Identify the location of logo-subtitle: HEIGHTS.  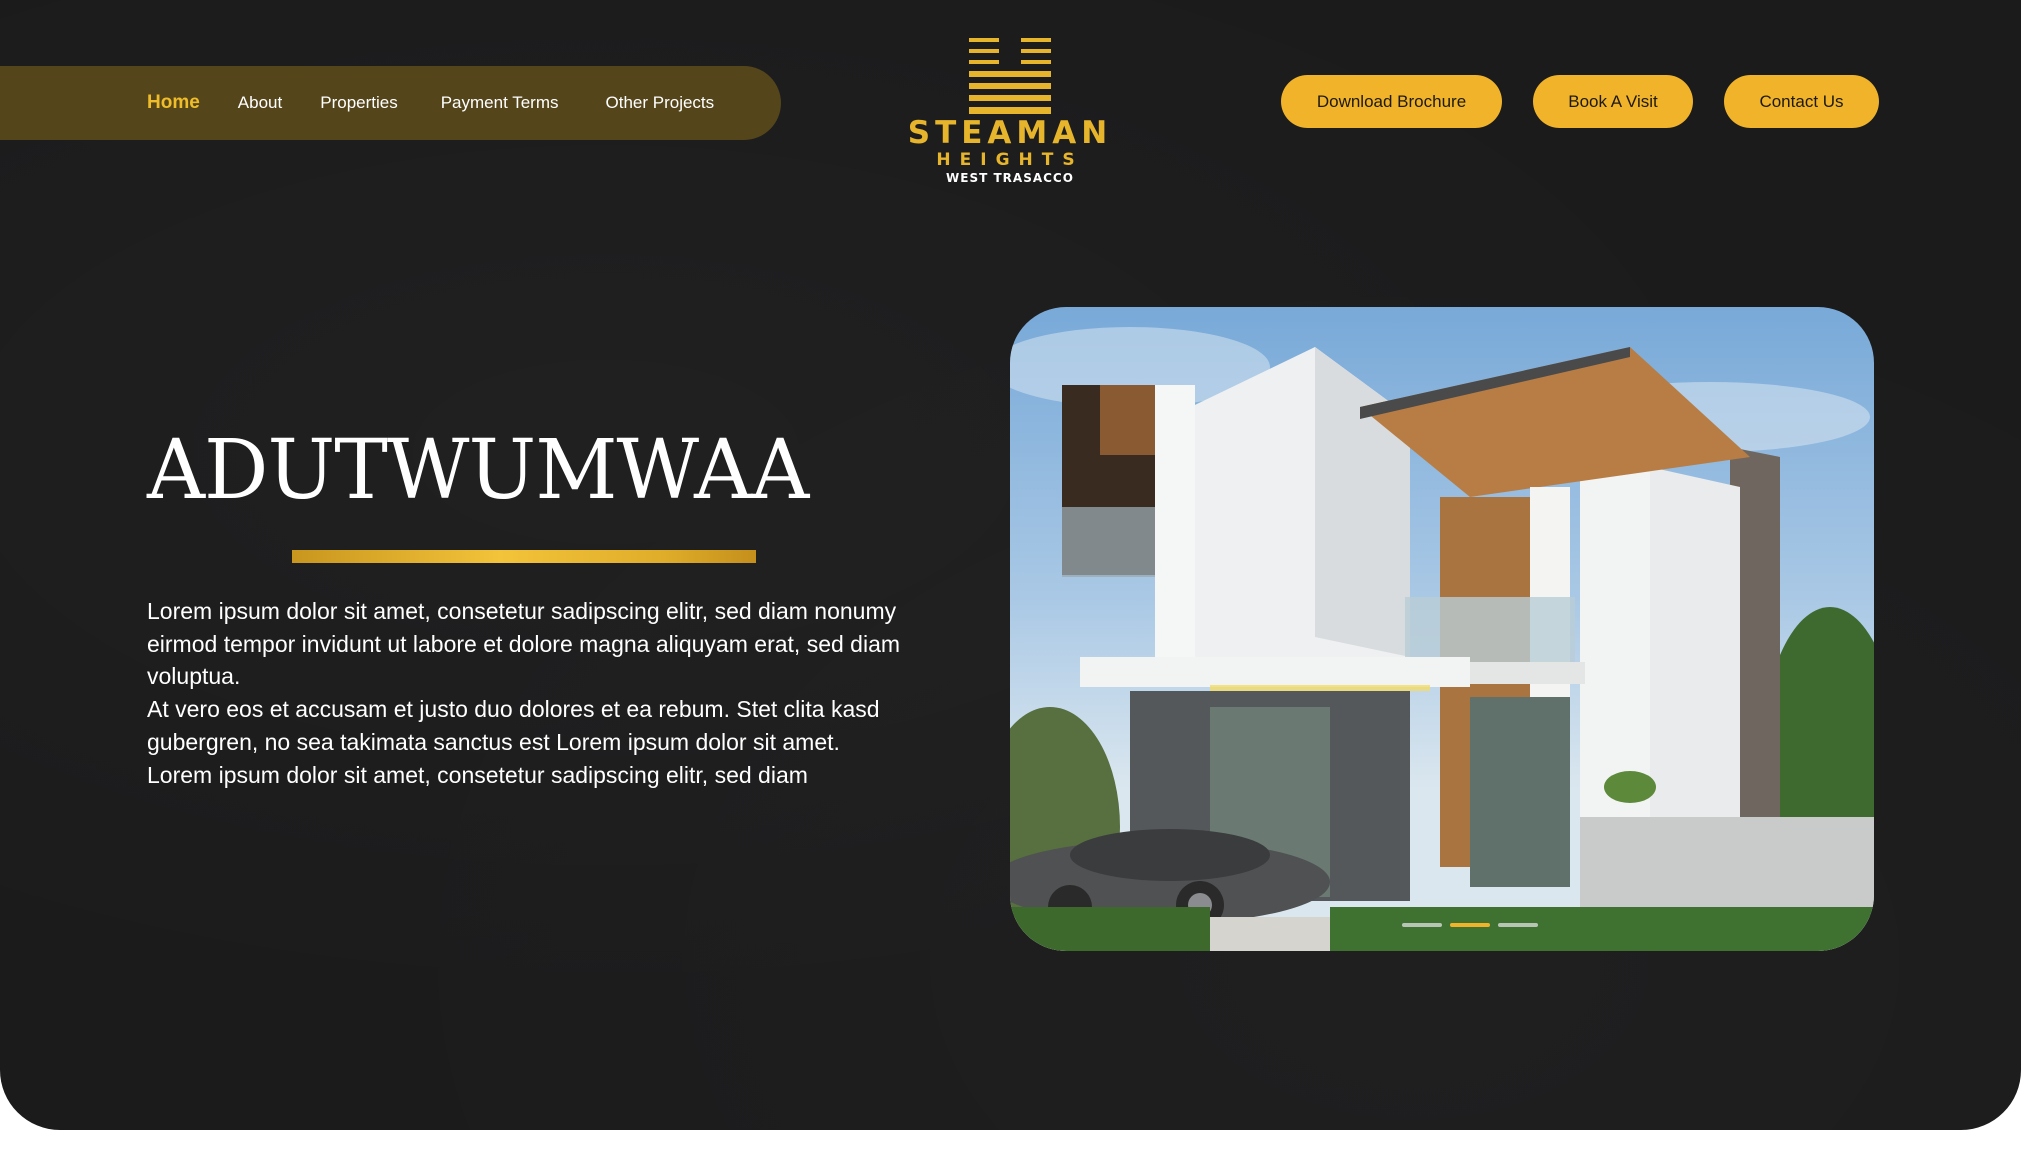
(1010, 160).